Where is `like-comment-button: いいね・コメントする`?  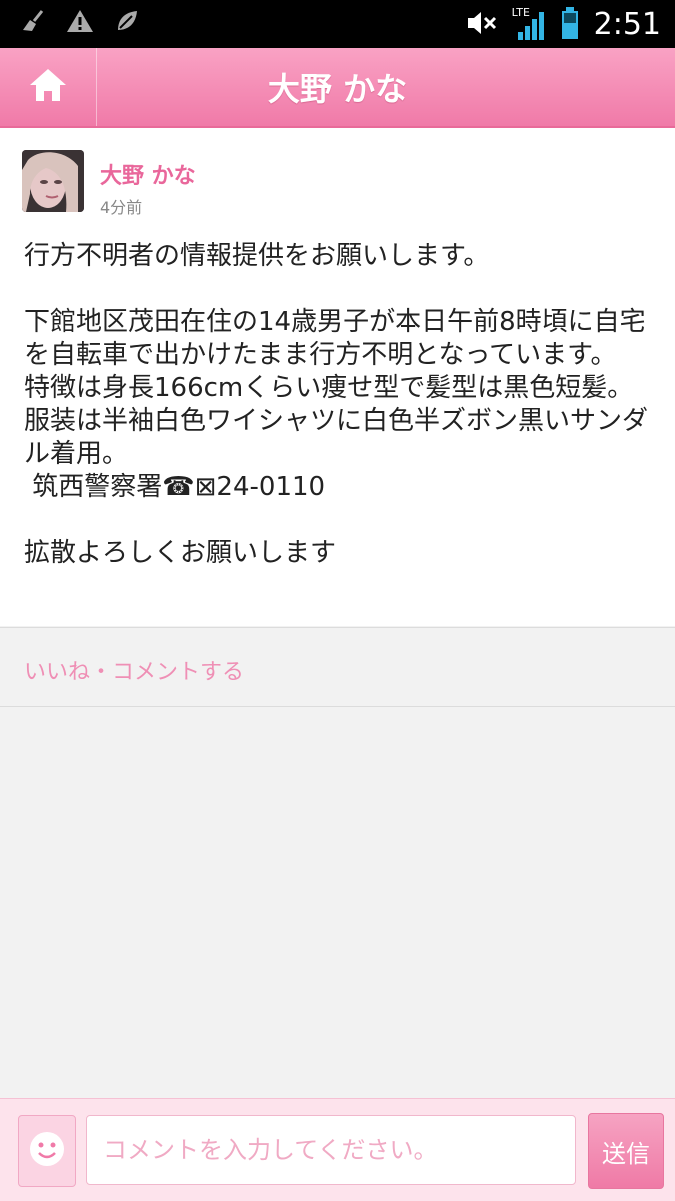
like-comment-button: いいね・コメントする is located at coordinates (134, 670).